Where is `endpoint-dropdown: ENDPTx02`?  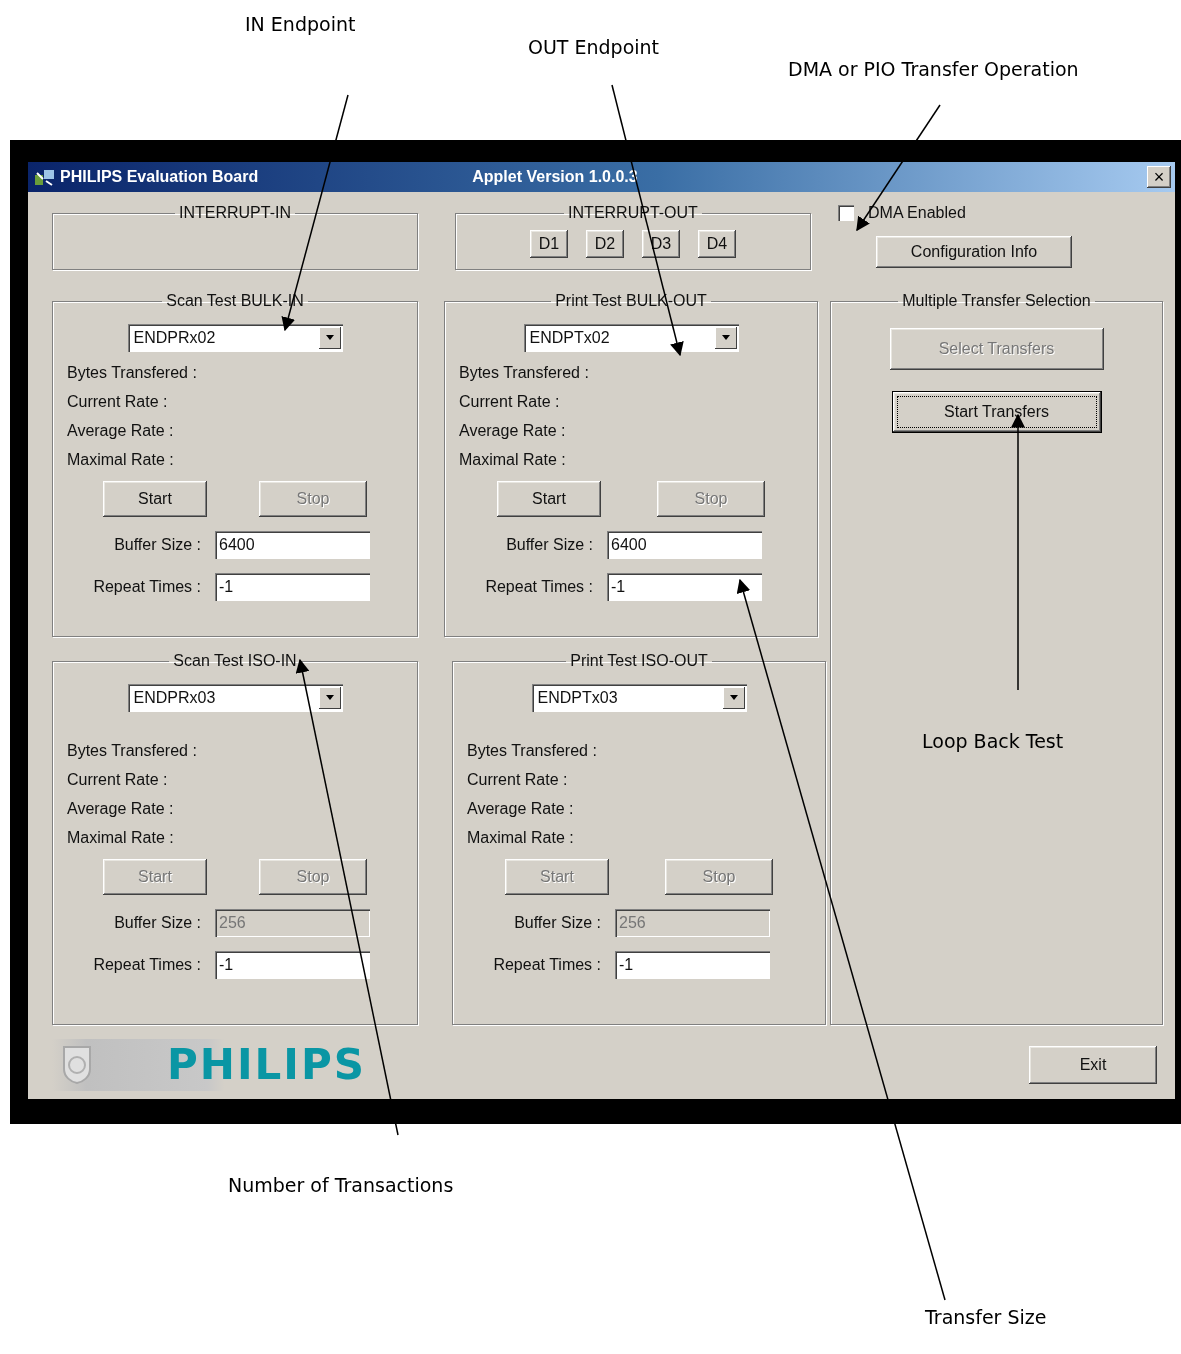 endpoint-dropdown: ENDPTx02 is located at coordinates (631, 338).